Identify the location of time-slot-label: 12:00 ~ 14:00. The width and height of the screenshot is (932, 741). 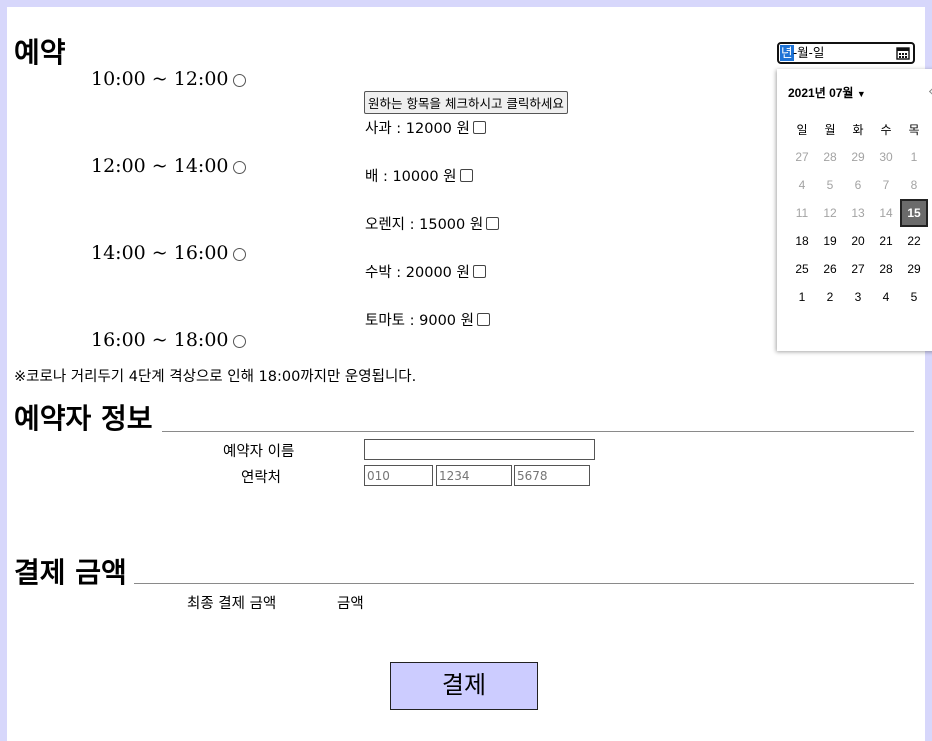
(160, 166).